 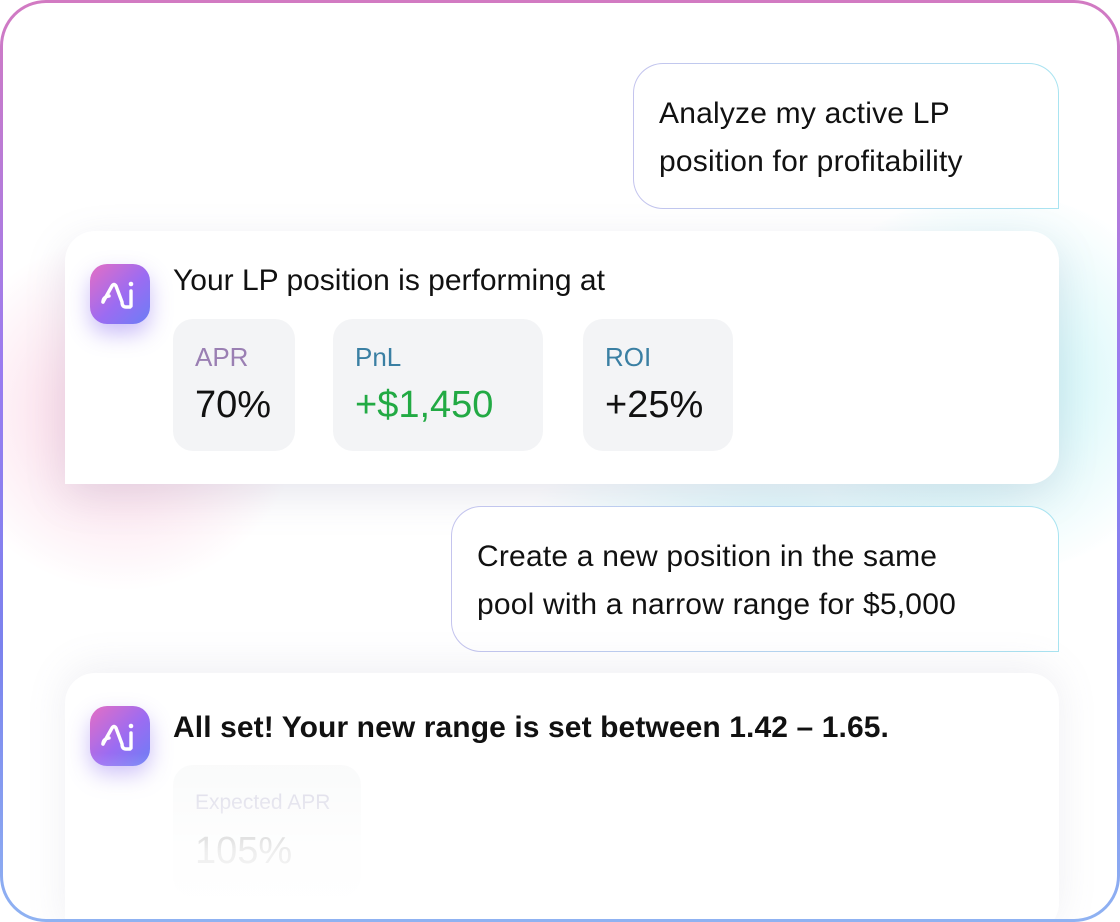 What do you see at coordinates (233, 405) in the screenshot?
I see `apr-value: 70%` at bounding box center [233, 405].